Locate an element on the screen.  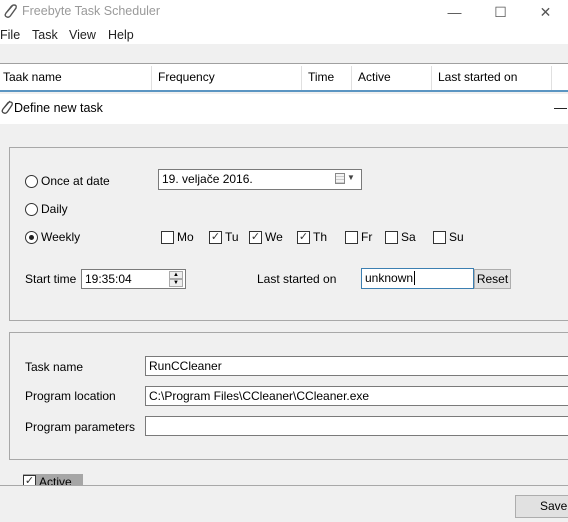
radio-weekly-label: Weekly is located at coordinates (60, 237).